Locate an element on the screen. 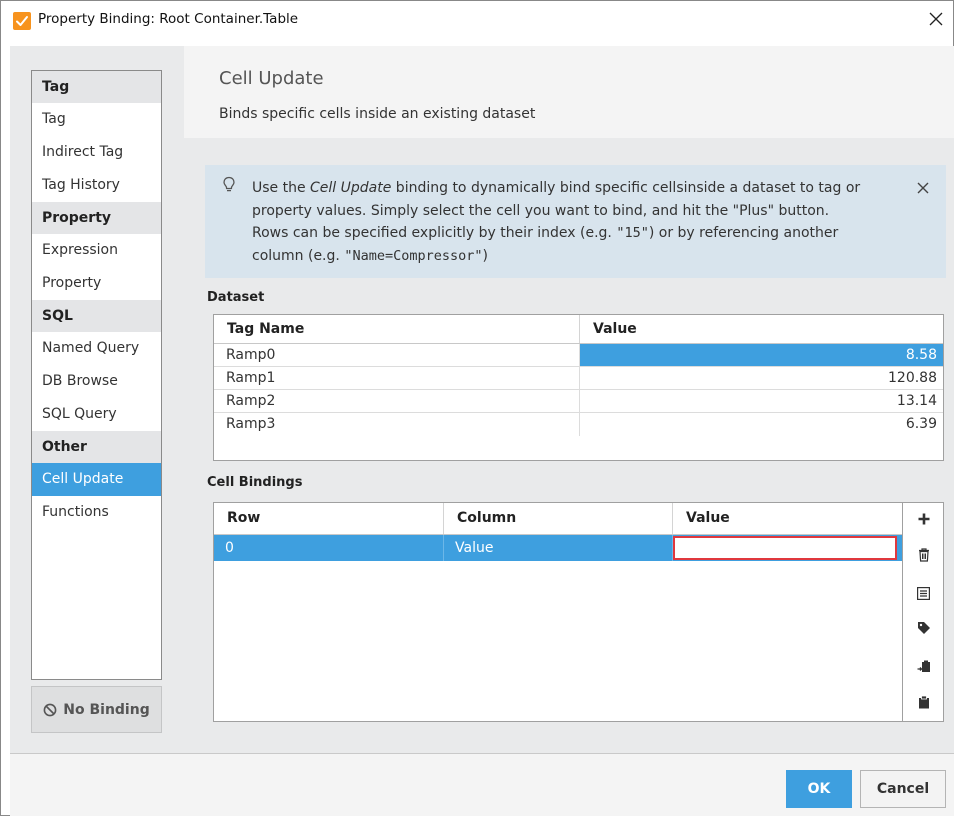 The image size is (954, 816). column-cell: Value is located at coordinates (558, 548).